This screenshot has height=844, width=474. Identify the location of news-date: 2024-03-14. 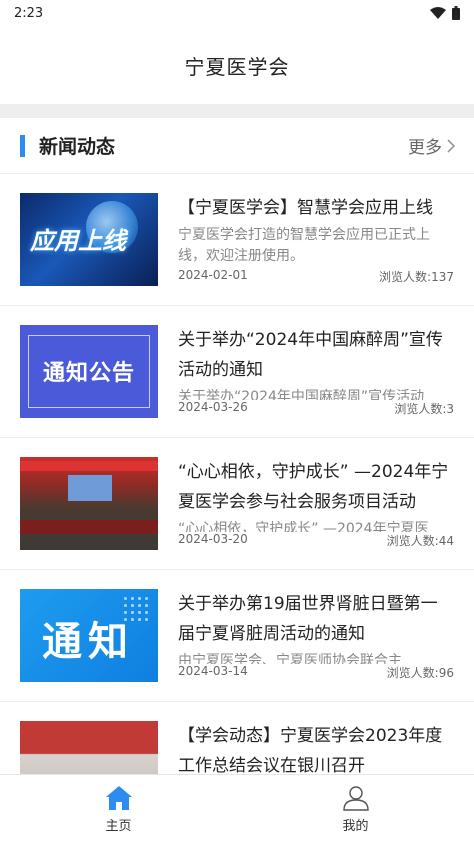
(213, 671).